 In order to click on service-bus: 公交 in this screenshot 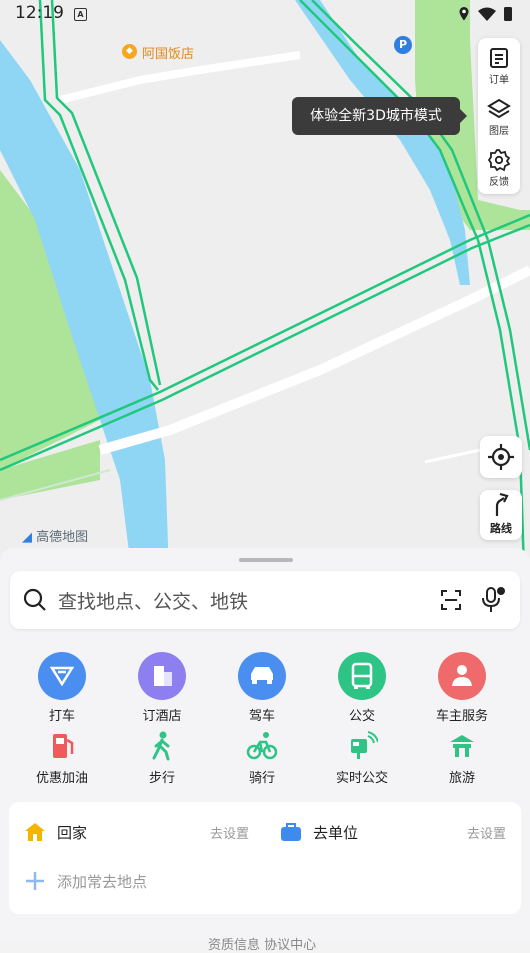, I will do `click(362, 688)`.